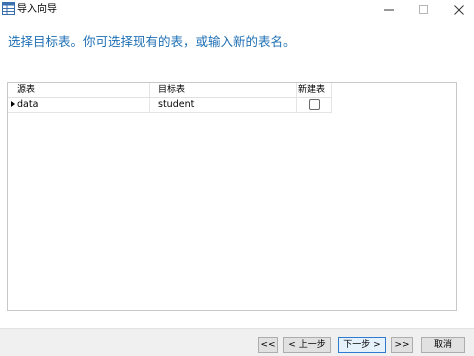 The image size is (474, 356). What do you see at coordinates (37, 9) in the screenshot?
I see `window-title: 导入向导` at bounding box center [37, 9].